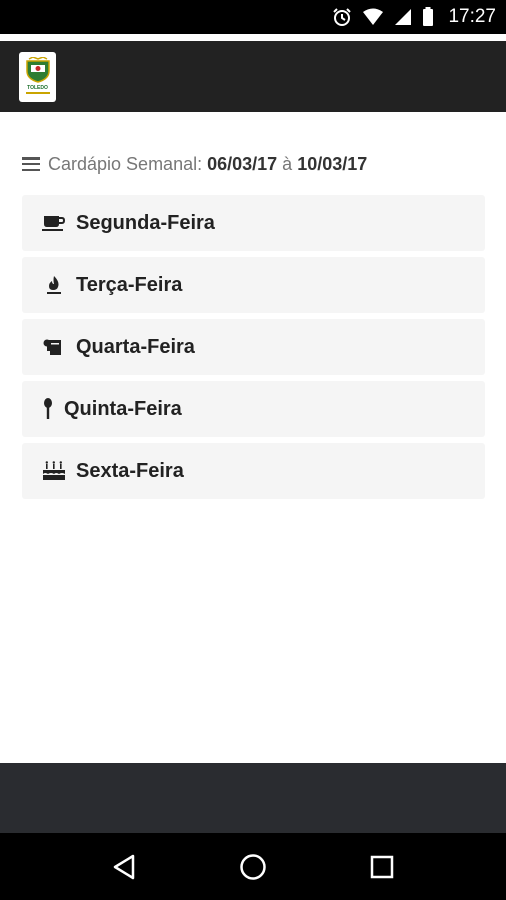 The width and height of the screenshot is (506, 900). I want to click on status-time: 17:27, so click(472, 16).